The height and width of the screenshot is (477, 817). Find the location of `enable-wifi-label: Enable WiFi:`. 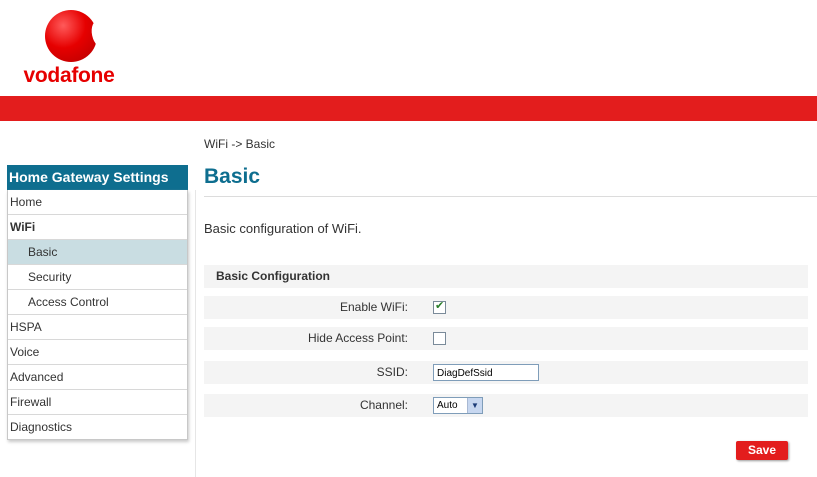

enable-wifi-label: Enable WiFi: is located at coordinates (373, 307).